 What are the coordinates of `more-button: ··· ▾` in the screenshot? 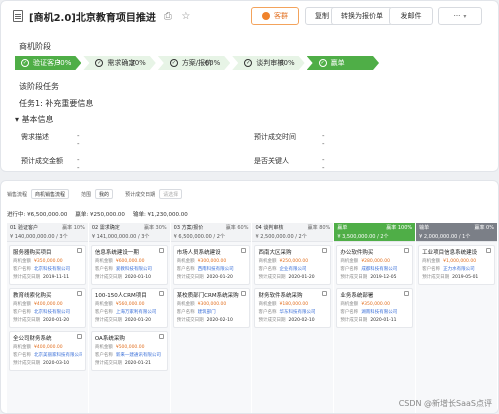 It's located at (460, 16).